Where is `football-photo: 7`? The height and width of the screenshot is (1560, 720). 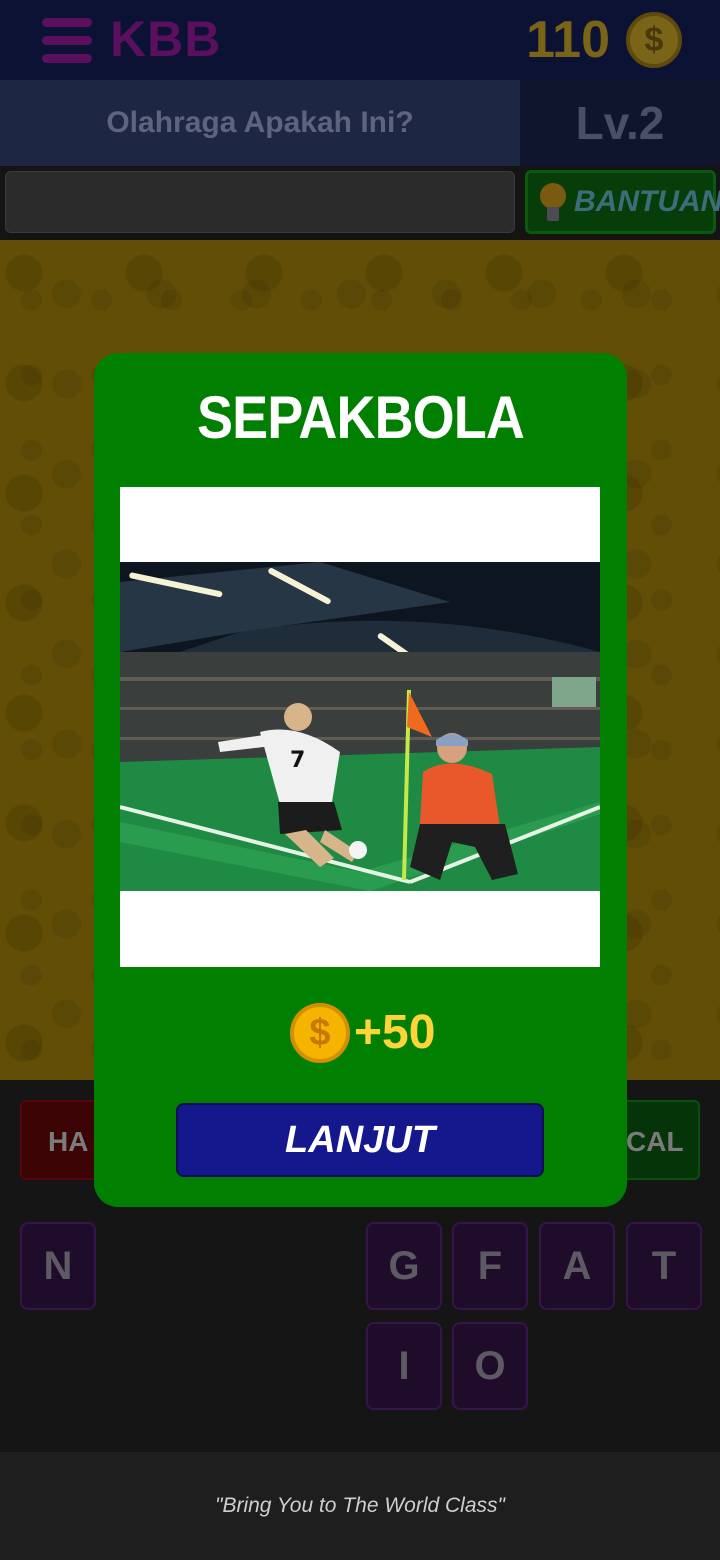
football-photo: 7 is located at coordinates (360, 726).